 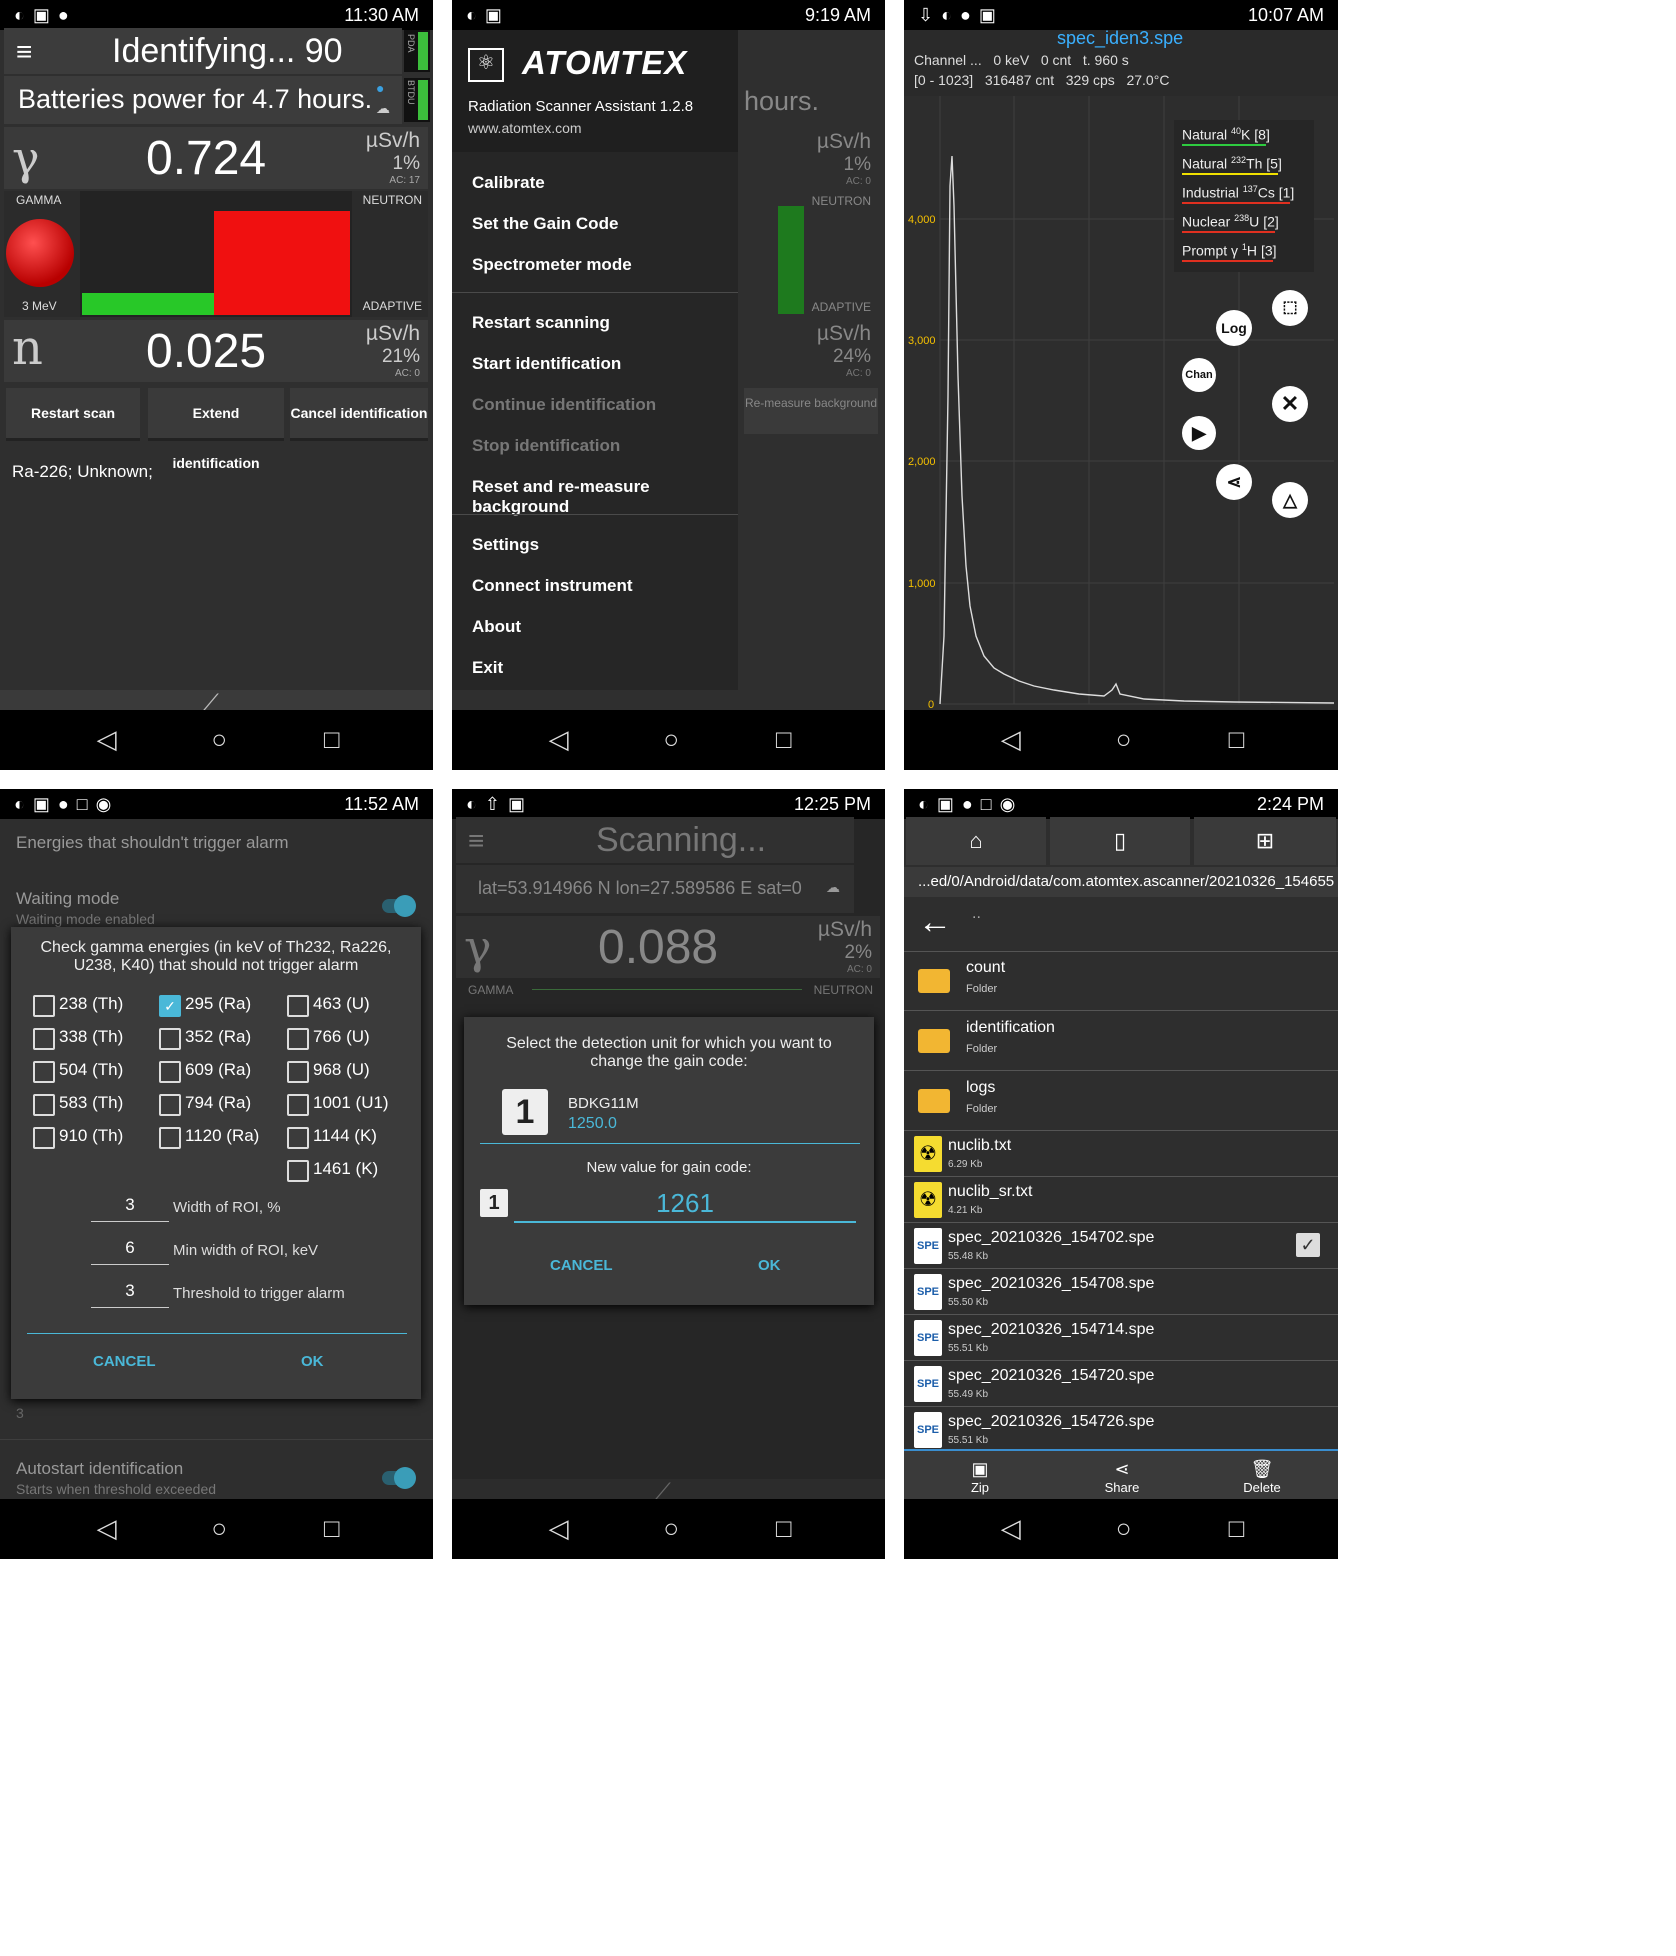 What do you see at coordinates (922, 584) in the screenshot?
I see `svg-text: 1,000` at bounding box center [922, 584].